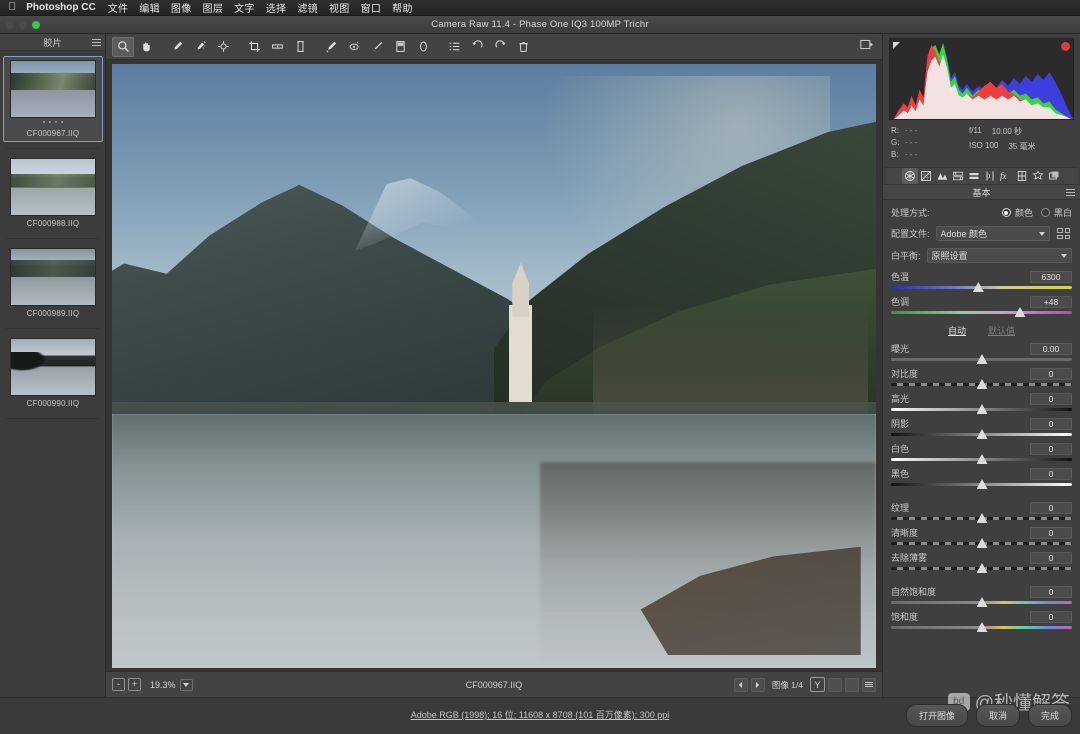 The image size is (1080, 734). Describe the element at coordinates (23, 25) in the screenshot. I see `minimize-window-button` at that location.